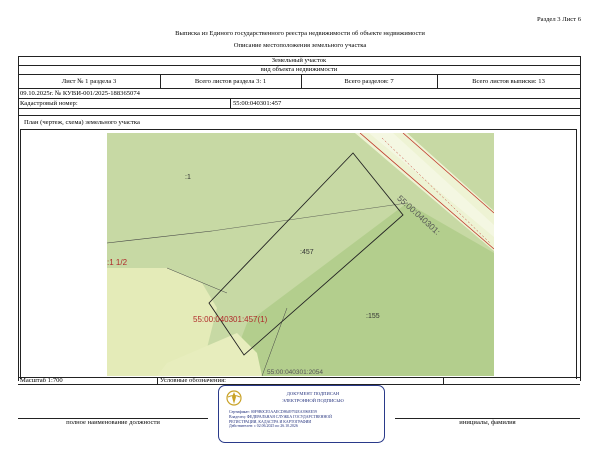  I want to click on stamp-line1: ДОКУМЕНТ ПОДПИСАН, so click(313, 393).